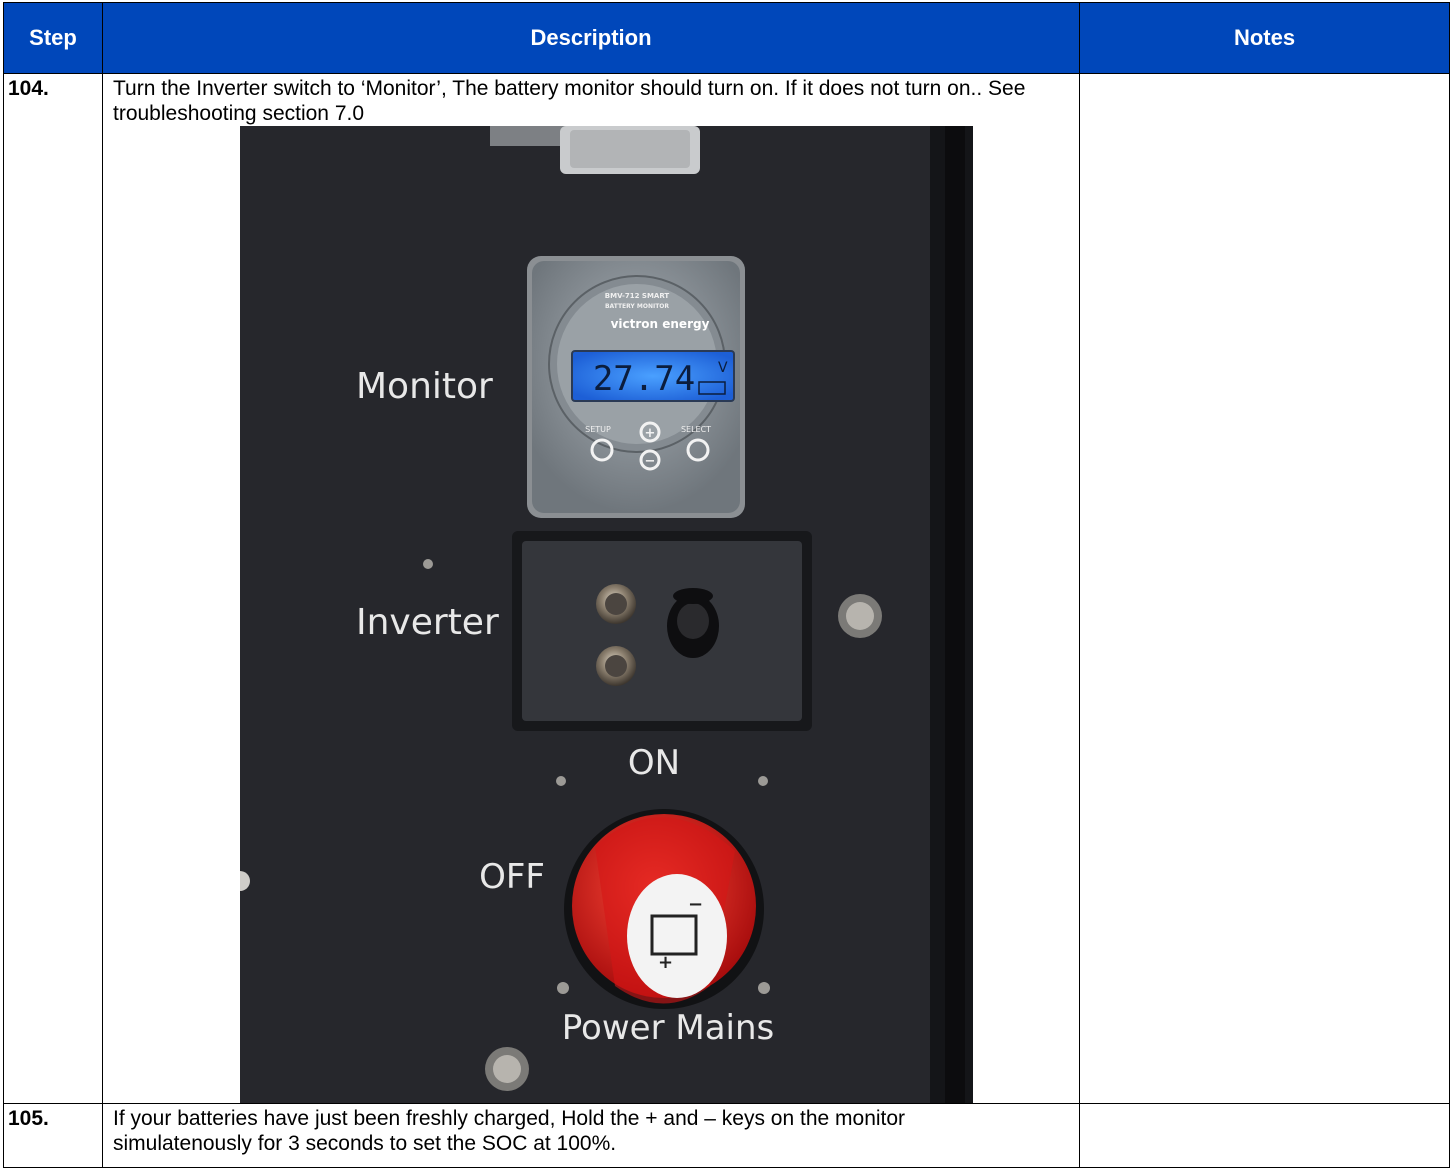  What do you see at coordinates (668, 1028) in the screenshot?
I see `power-mains-label: Power Mains` at bounding box center [668, 1028].